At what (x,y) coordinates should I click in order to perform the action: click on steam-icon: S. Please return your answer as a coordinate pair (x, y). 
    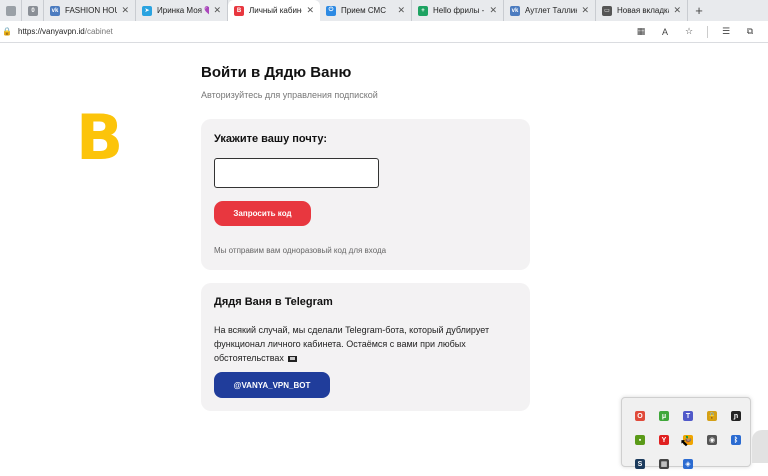
    Looking at the image, I should click on (640, 464).